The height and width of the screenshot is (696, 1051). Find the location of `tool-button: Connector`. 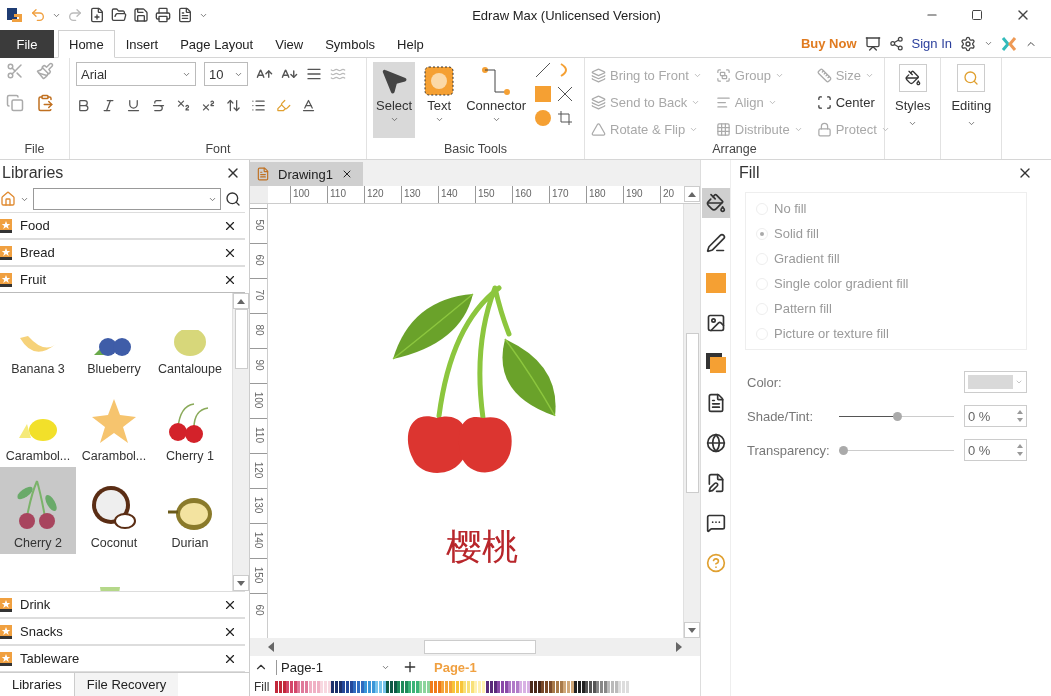

tool-button: Connector is located at coordinates (496, 100).